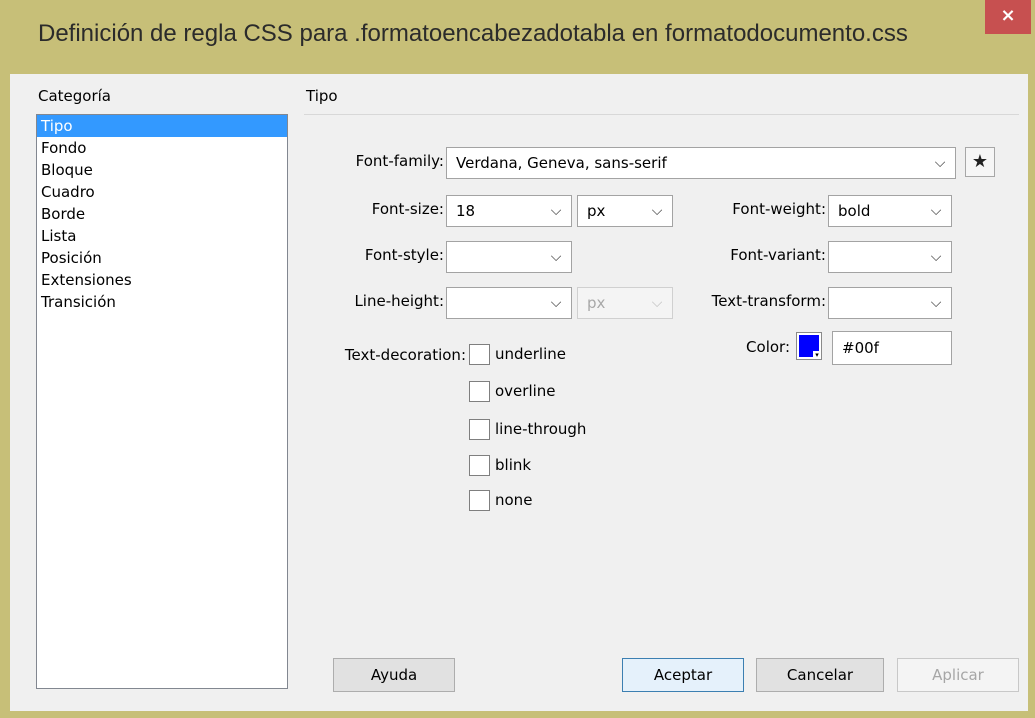  Describe the element at coordinates (162, 302) in the screenshot. I see `category-item-transicion: Transición` at that location.